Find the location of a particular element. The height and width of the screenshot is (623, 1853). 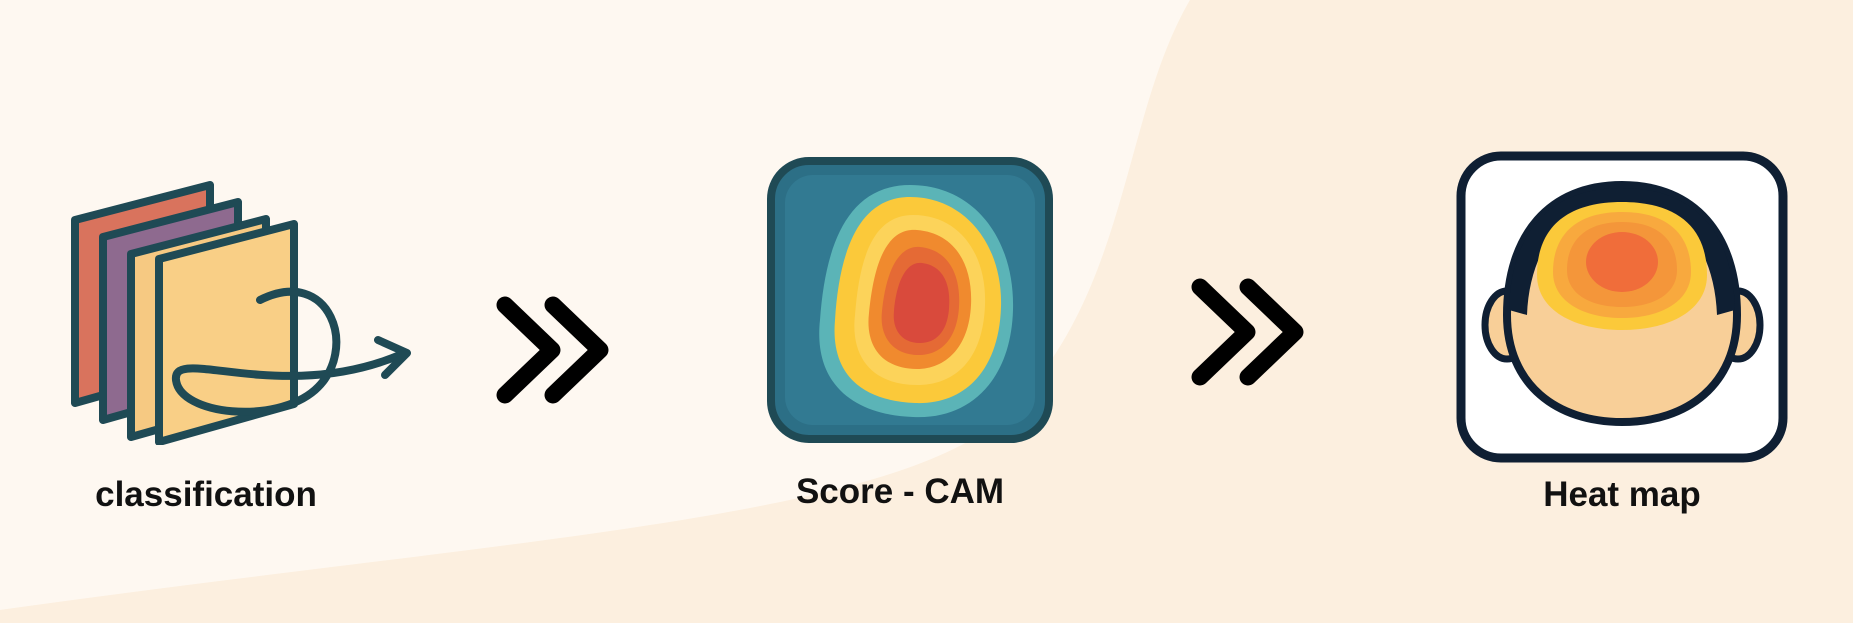

layered-feature-maps-icon is located at coordinates (241, 313).